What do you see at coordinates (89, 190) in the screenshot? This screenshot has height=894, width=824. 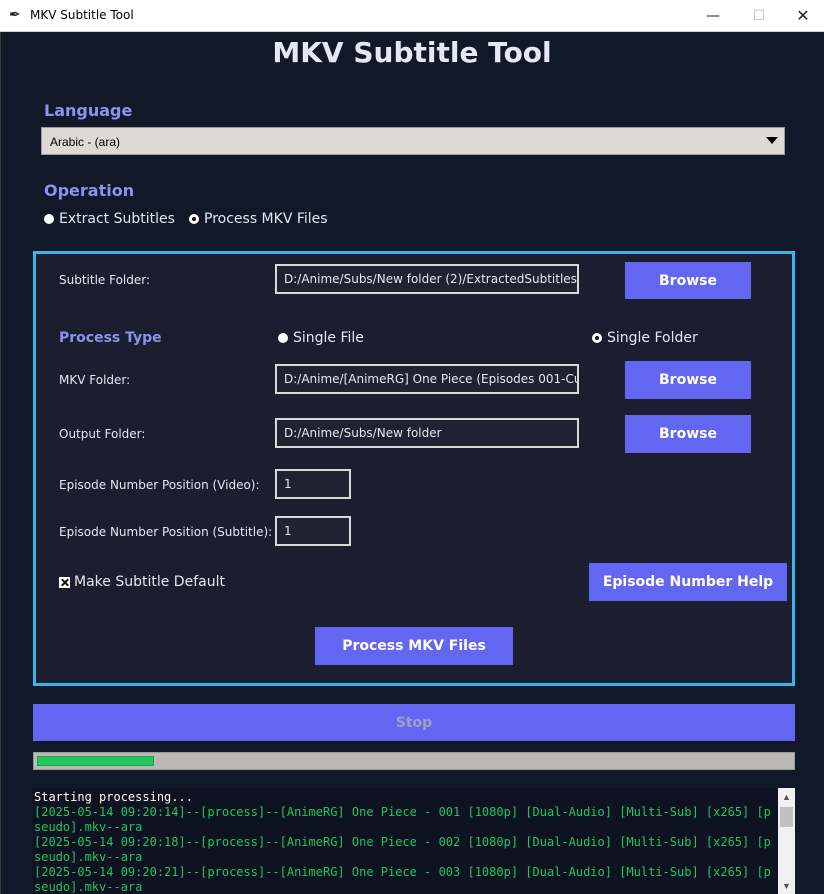 I see `operation-section-label: Operation` at bounding box center [89, 190].